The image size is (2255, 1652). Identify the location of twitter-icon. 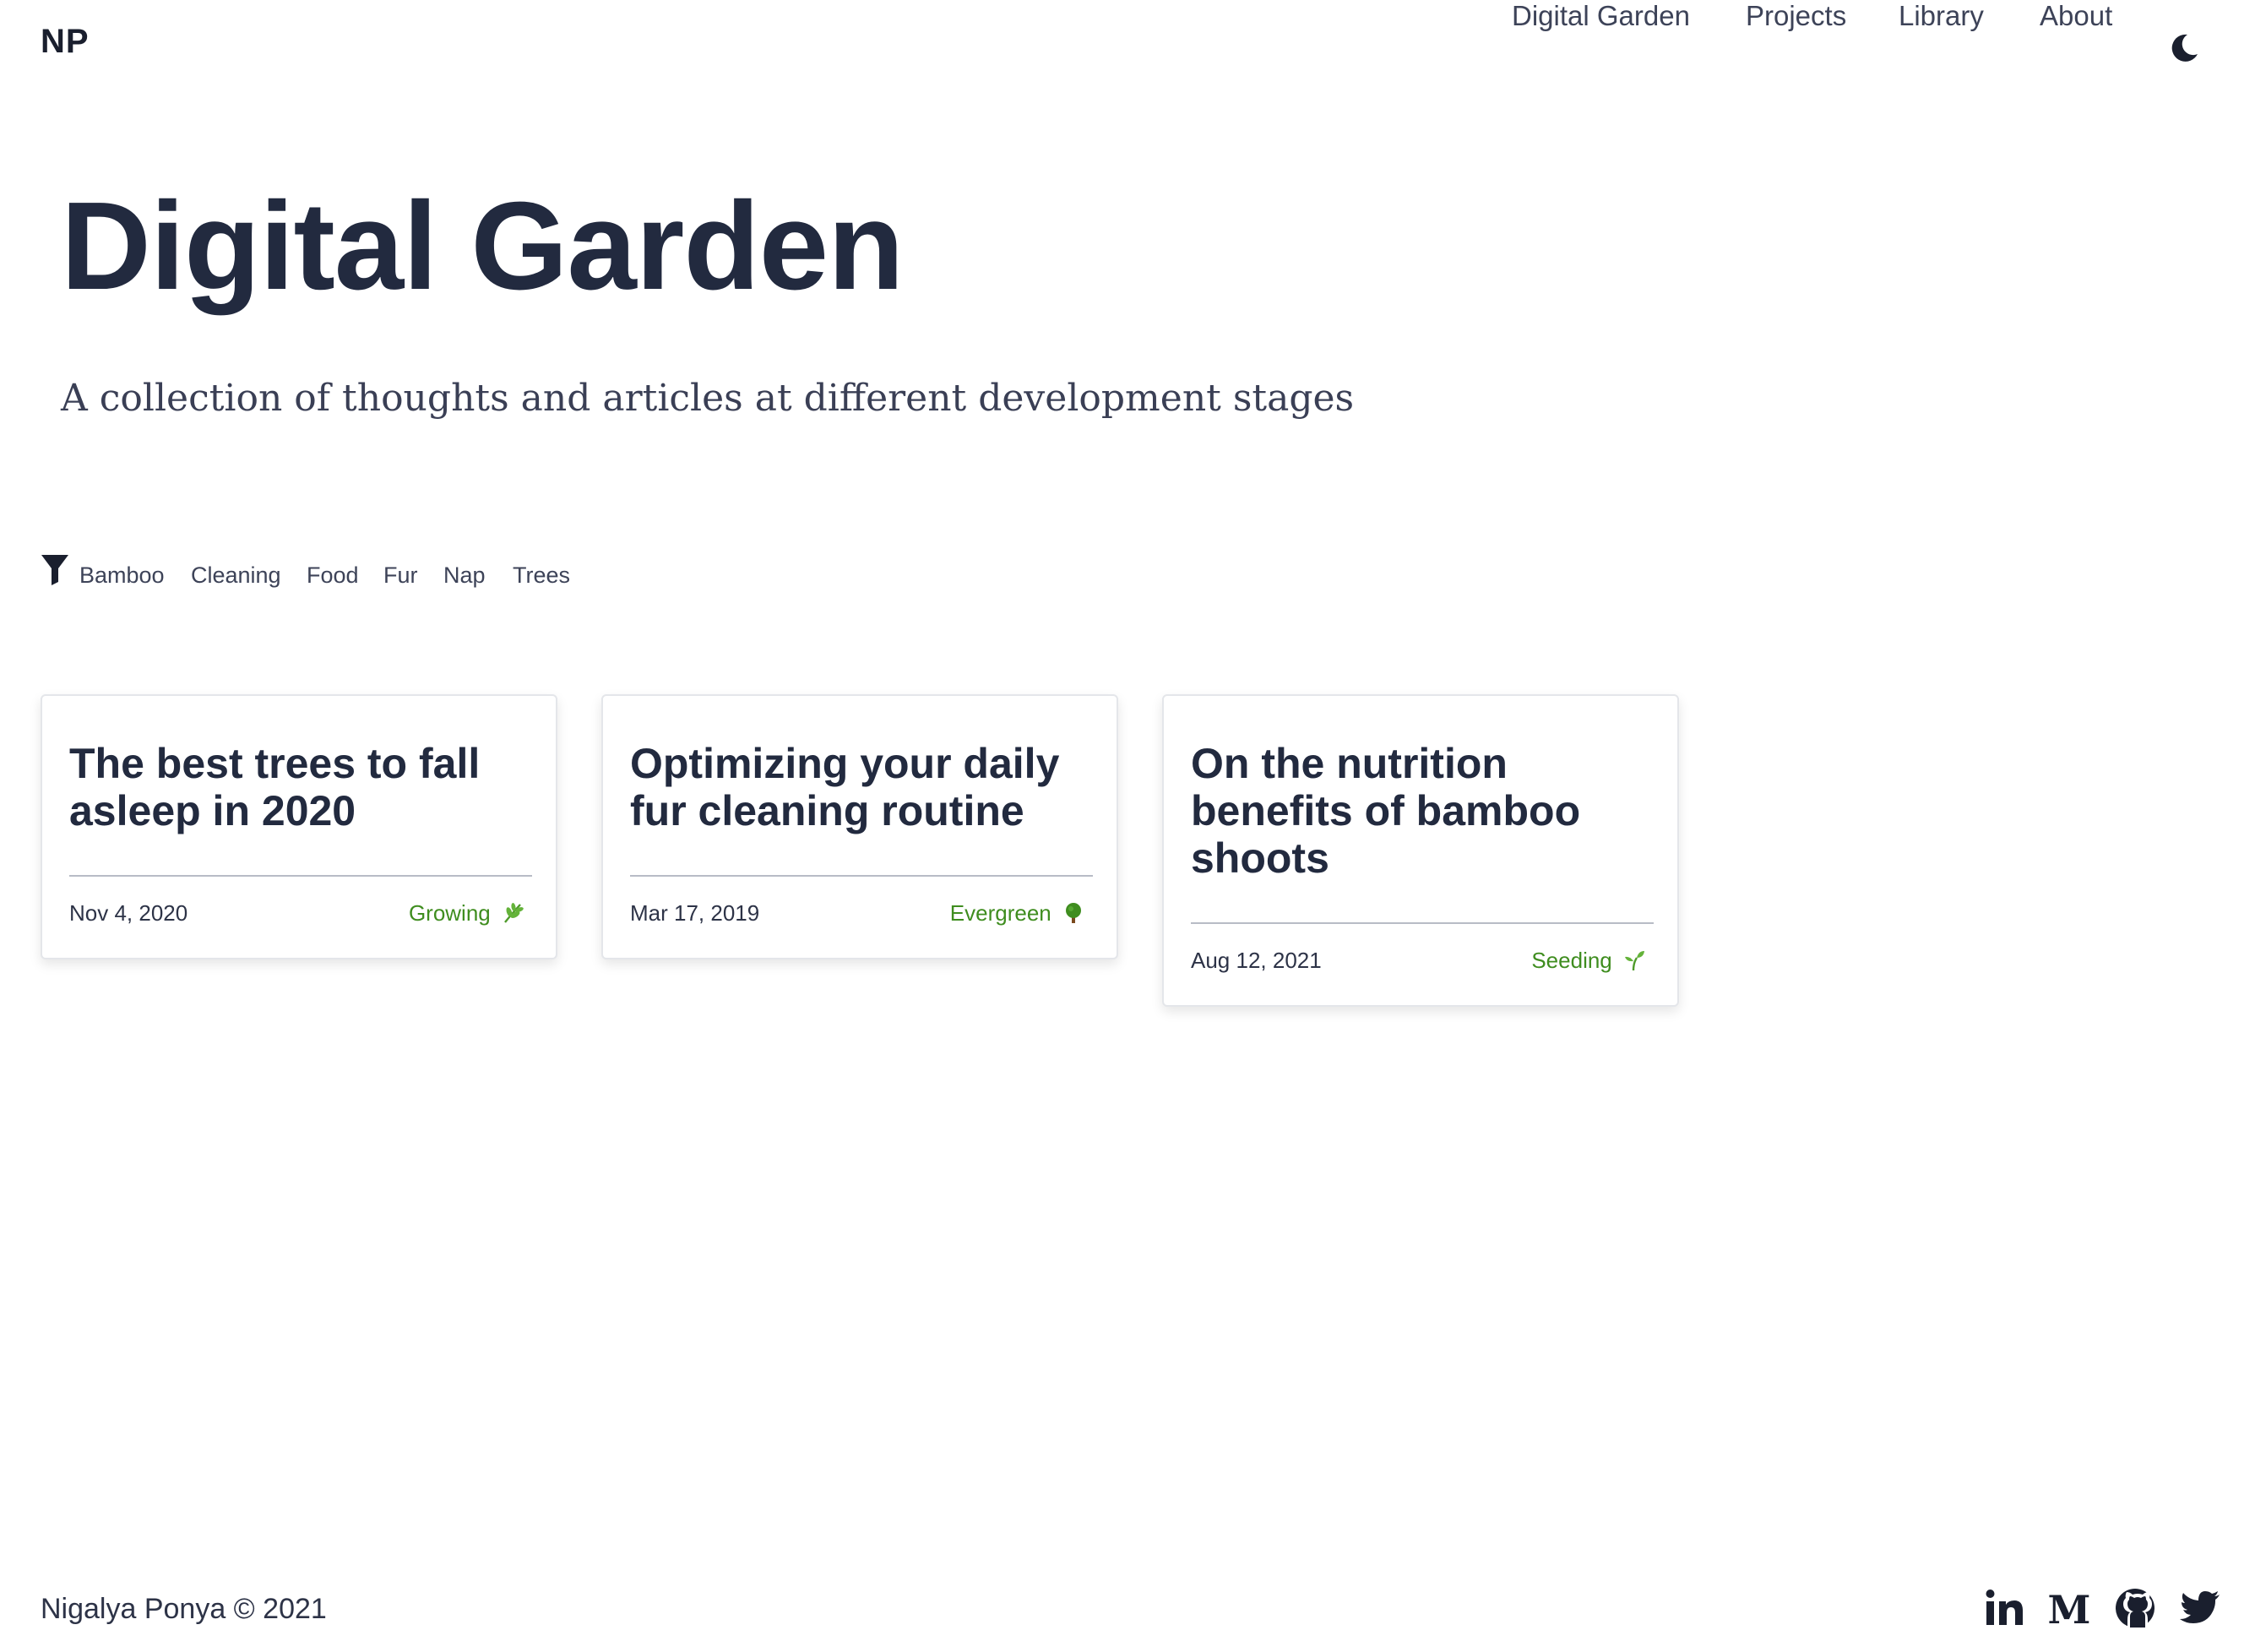
(2200, 1607).